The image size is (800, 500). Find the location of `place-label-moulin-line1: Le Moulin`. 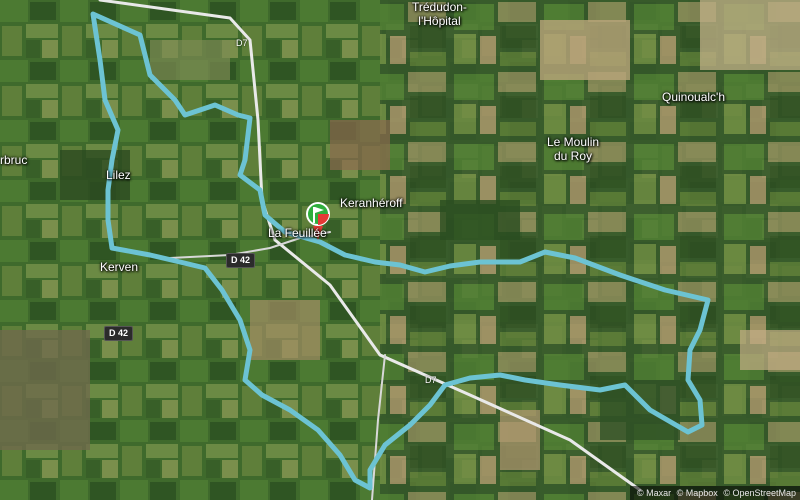

place-label-moulin-line1: Le Moulin is located at coordinates (573, 142).